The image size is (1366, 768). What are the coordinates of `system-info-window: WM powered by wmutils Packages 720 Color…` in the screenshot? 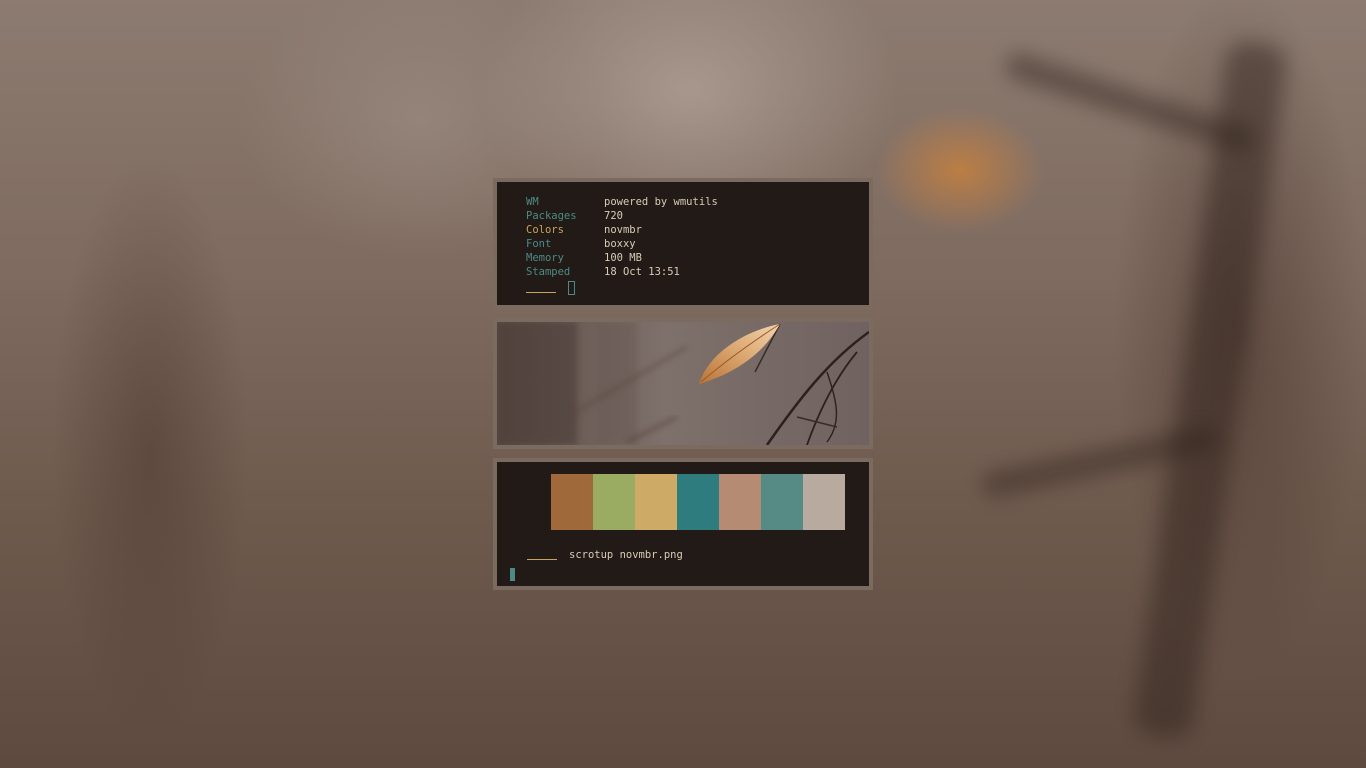 It's located at (683, 243).